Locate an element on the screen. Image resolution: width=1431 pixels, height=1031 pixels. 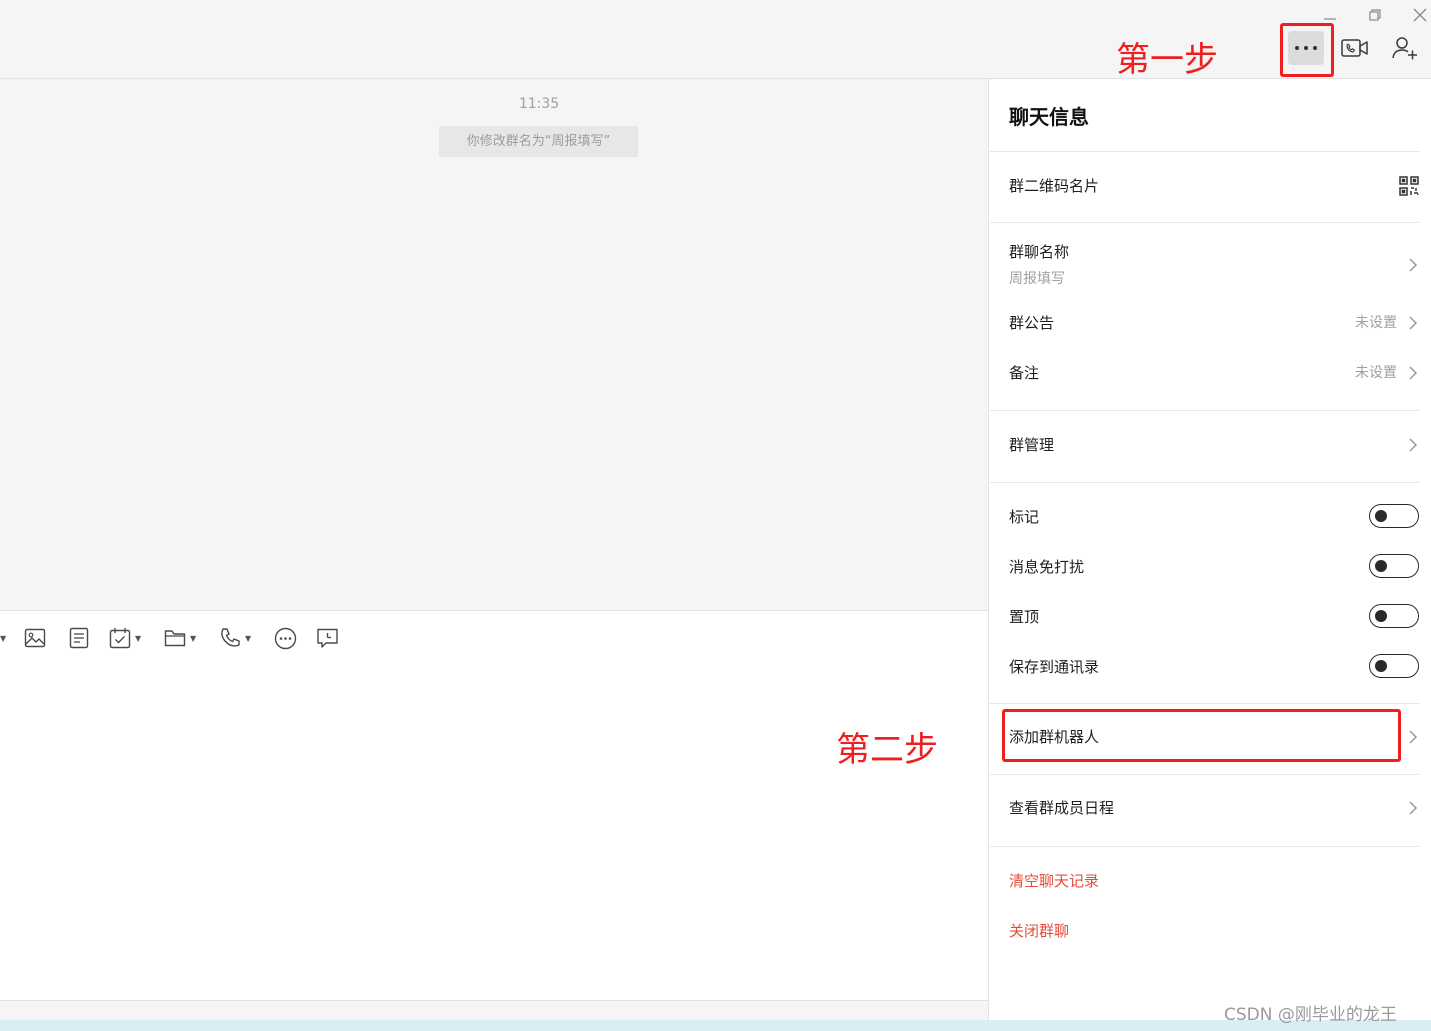
watermark: CSDN @刚毕业的龙王 is located at coordinates (1310, 1015).